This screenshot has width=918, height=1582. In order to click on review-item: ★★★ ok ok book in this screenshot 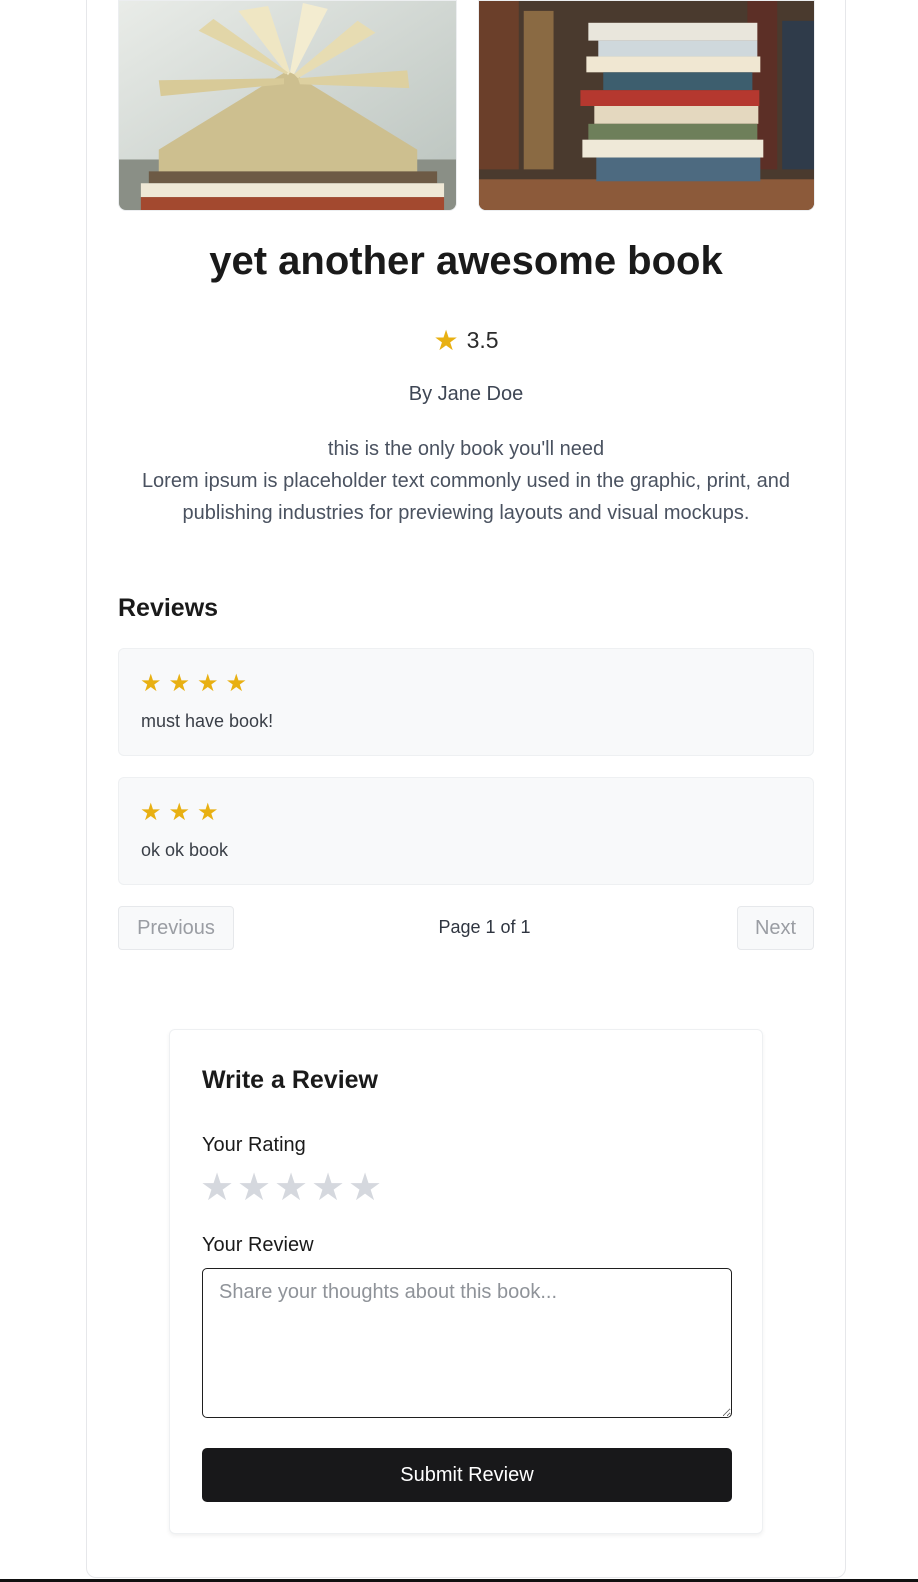, I will do `click(466, 831)`.